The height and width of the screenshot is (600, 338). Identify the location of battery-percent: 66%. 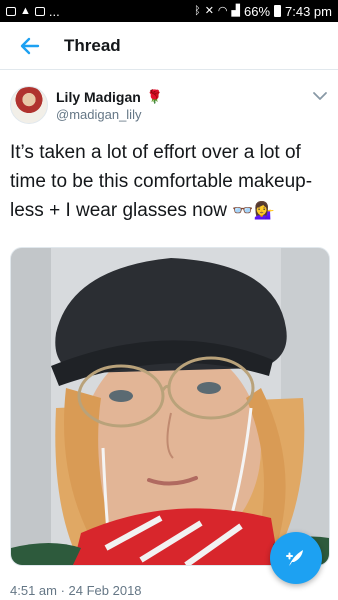
(257, 11).